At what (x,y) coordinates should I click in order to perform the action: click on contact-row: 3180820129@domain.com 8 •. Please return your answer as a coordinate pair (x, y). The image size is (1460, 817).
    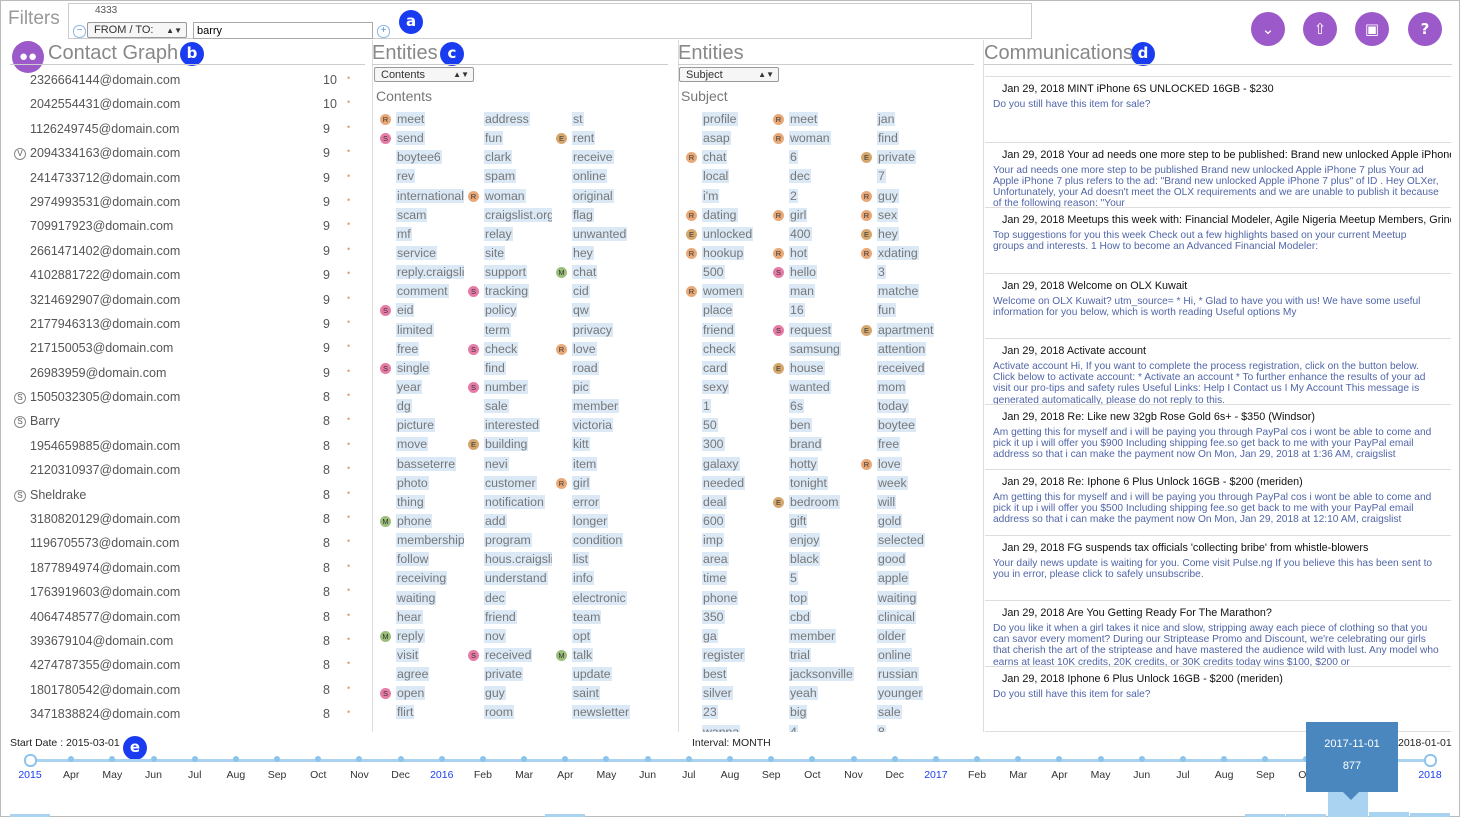
    Looking at the image, I should click on (187, 521).